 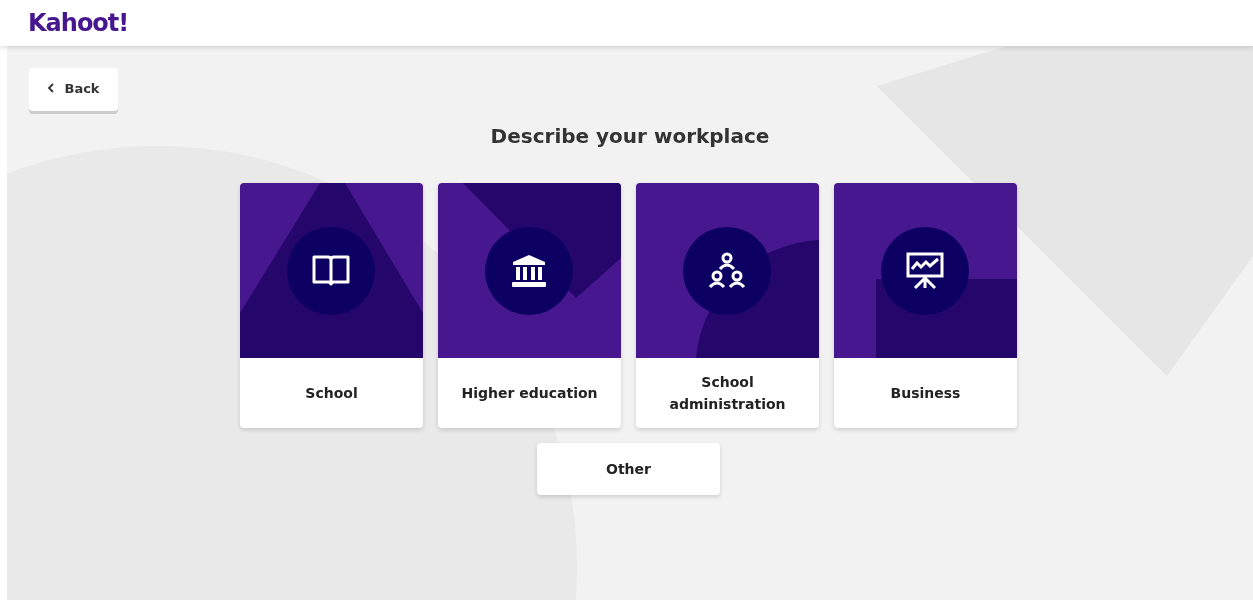 What do you see at coordinates (727, 271) in the screenshot?
I see `people-icon` at bounding box center [727, 271].